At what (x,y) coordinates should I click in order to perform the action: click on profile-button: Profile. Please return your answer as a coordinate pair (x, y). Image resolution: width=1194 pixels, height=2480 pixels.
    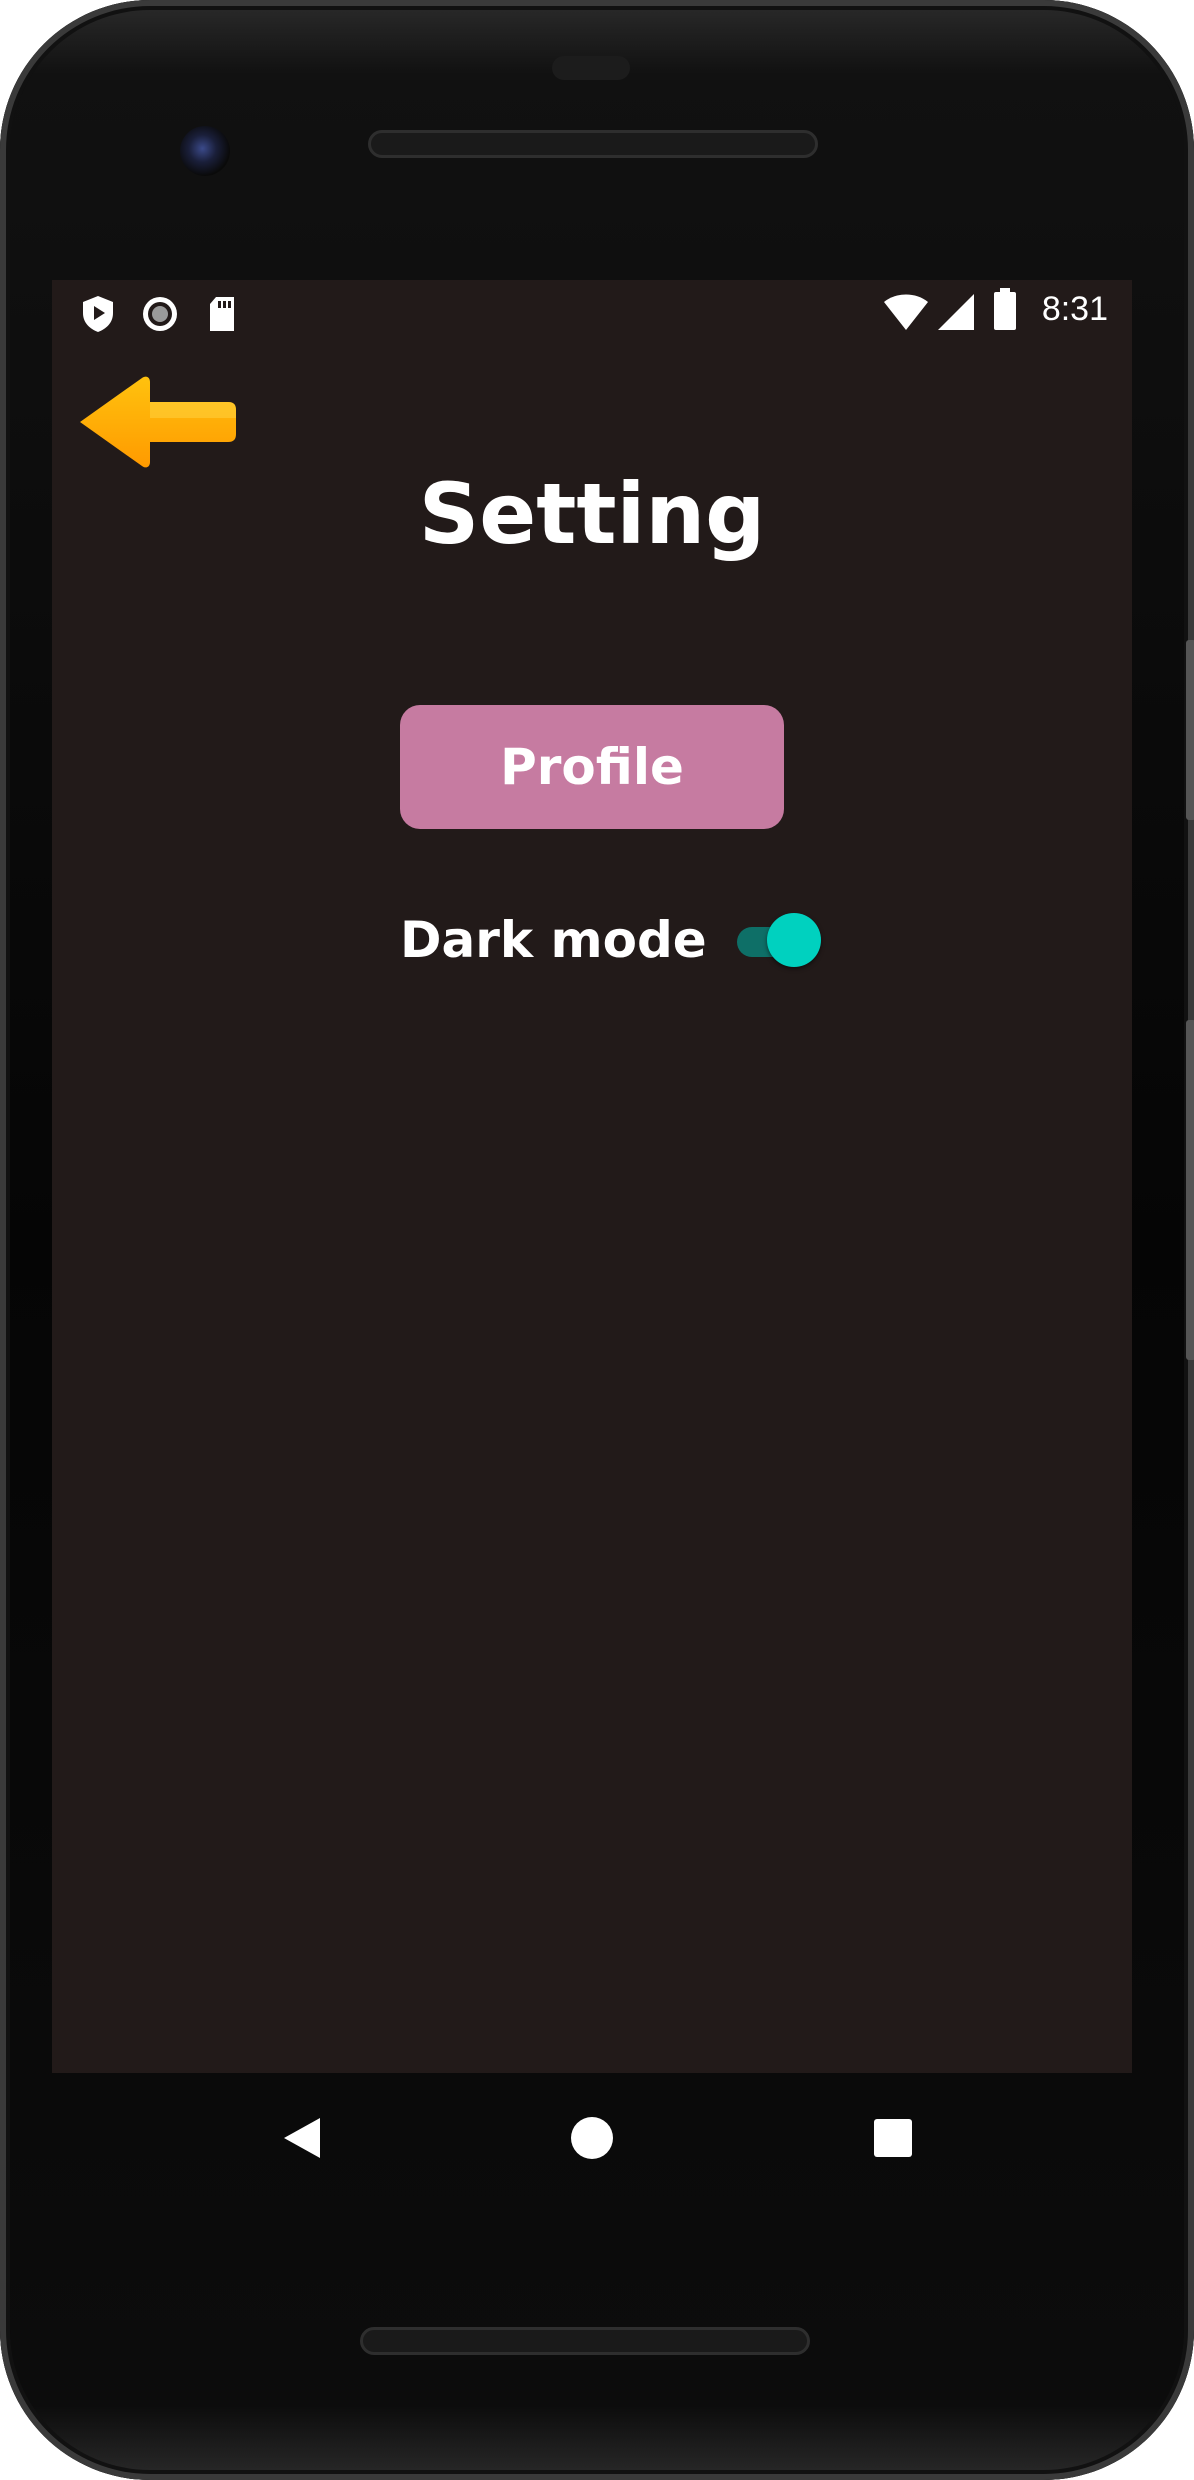
    Looking at the image, I should click on (592, 767).